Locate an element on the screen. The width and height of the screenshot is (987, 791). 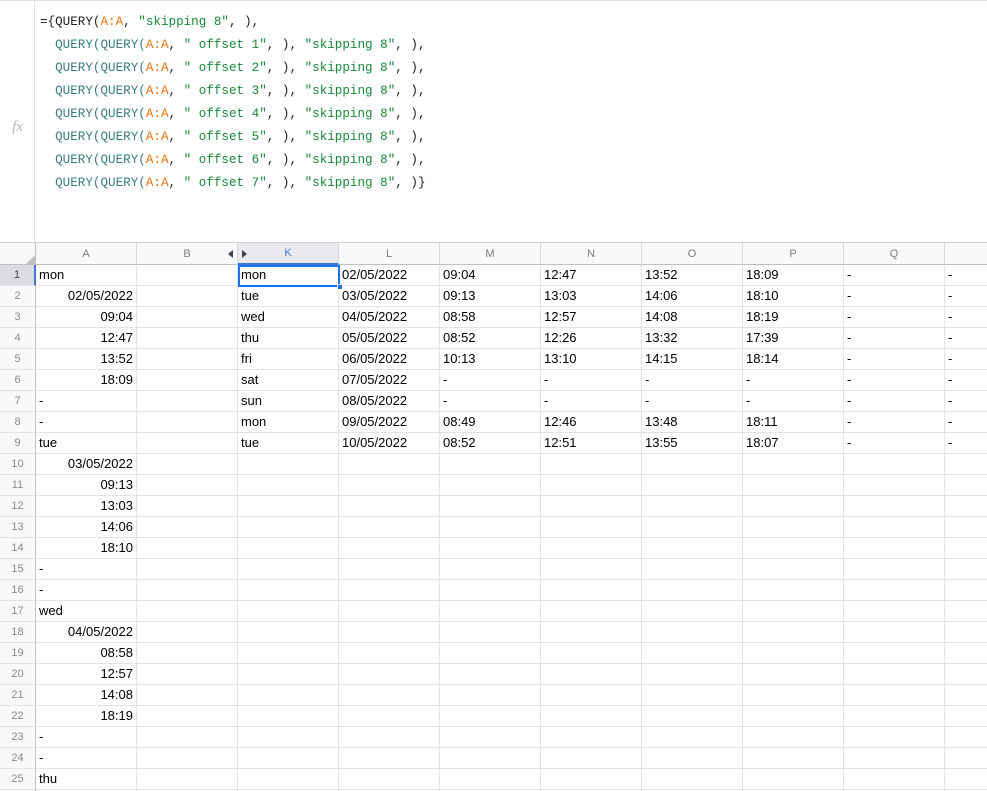
cell-P16 is located at coordinates (793, 590).